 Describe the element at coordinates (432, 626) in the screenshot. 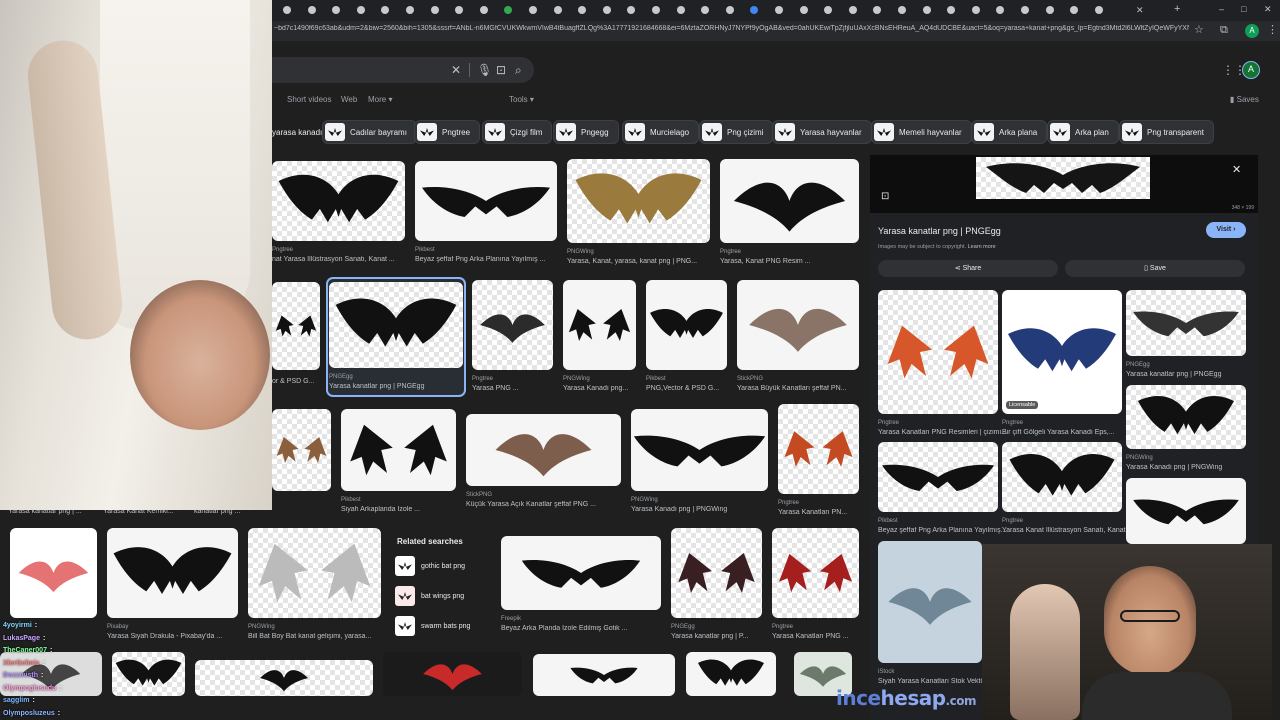

I see `related-item: swarm bats png` at that location.